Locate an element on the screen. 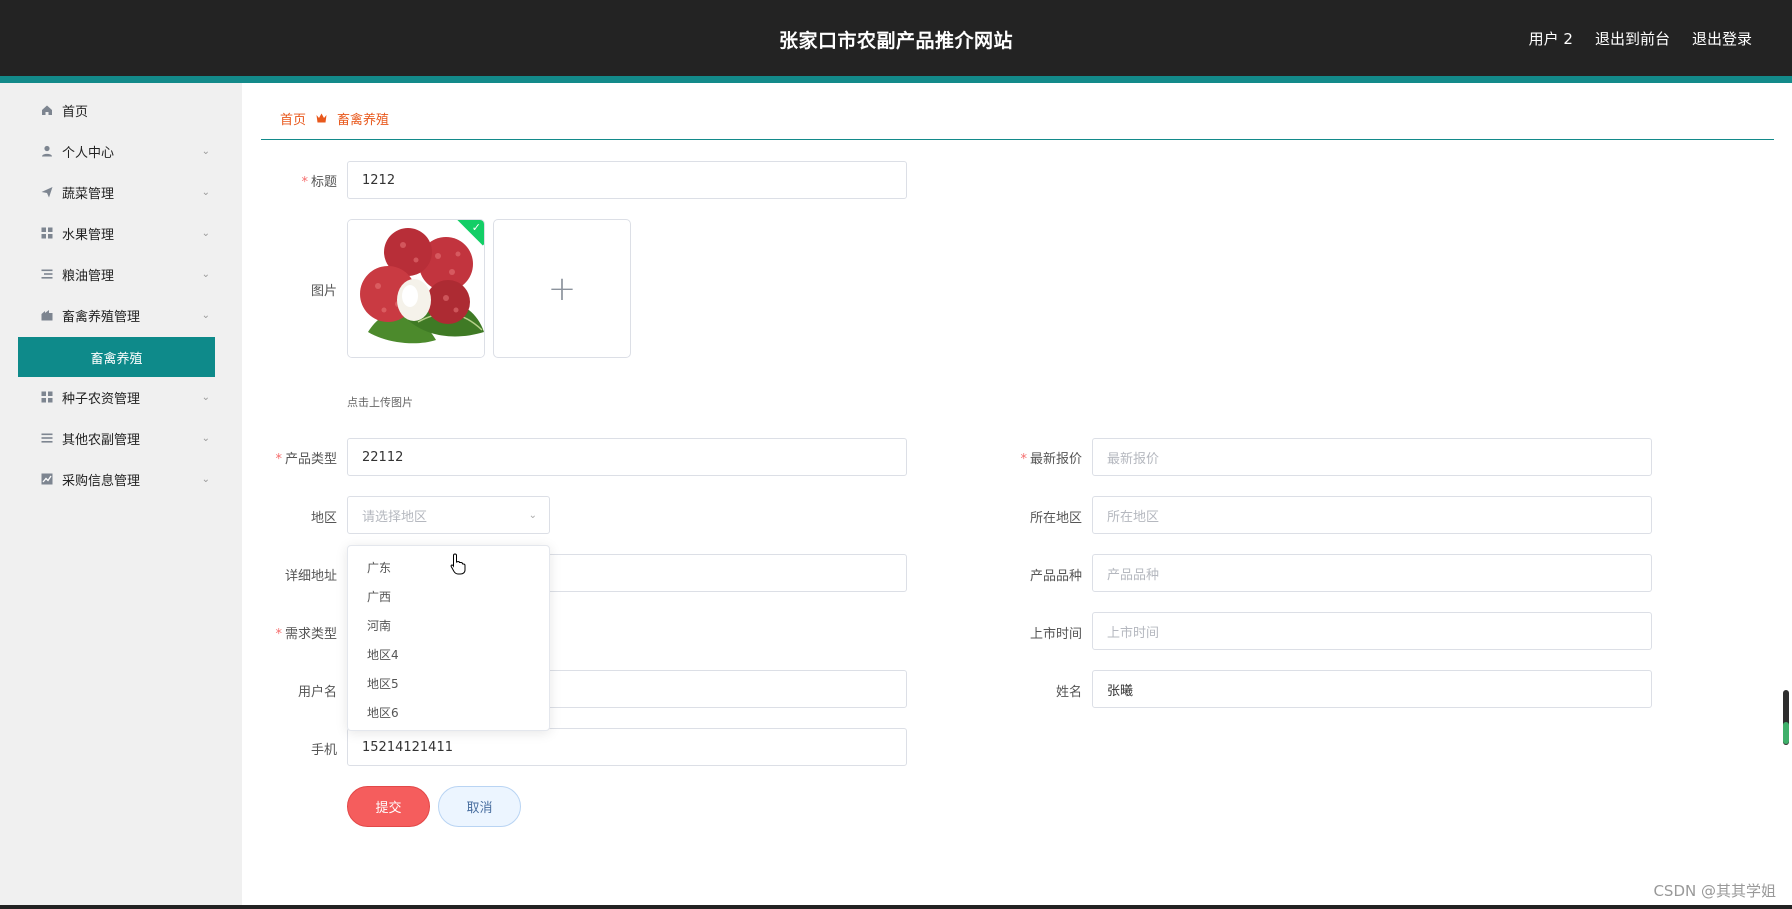 Image resolution: width=1792 pixels, height=909 pixels. user-icon is located at coordinates (47, 151).